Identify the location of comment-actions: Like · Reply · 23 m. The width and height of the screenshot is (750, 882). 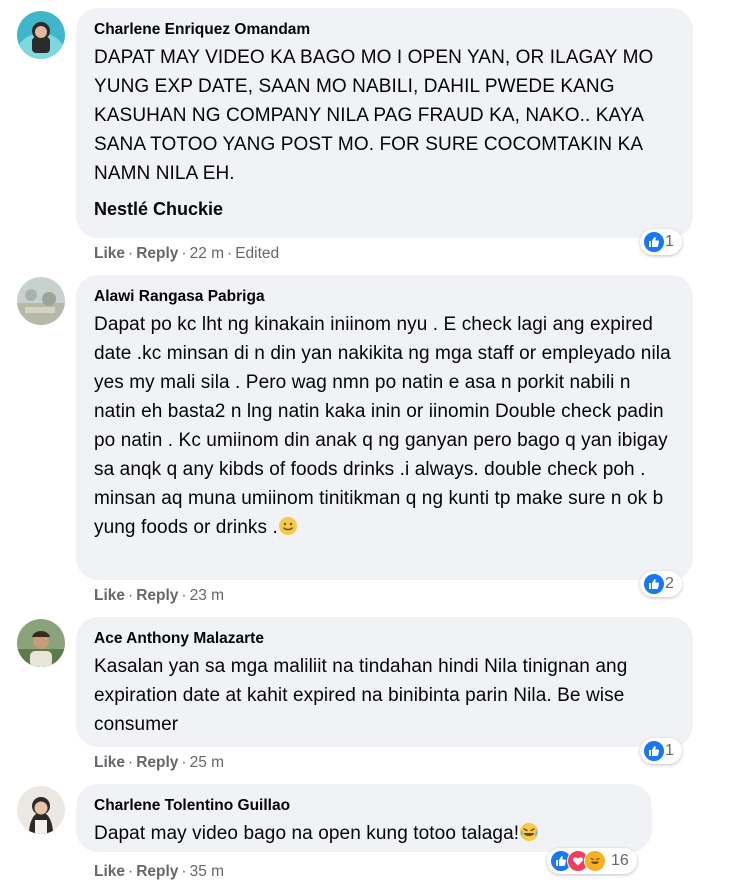
(159, 595).